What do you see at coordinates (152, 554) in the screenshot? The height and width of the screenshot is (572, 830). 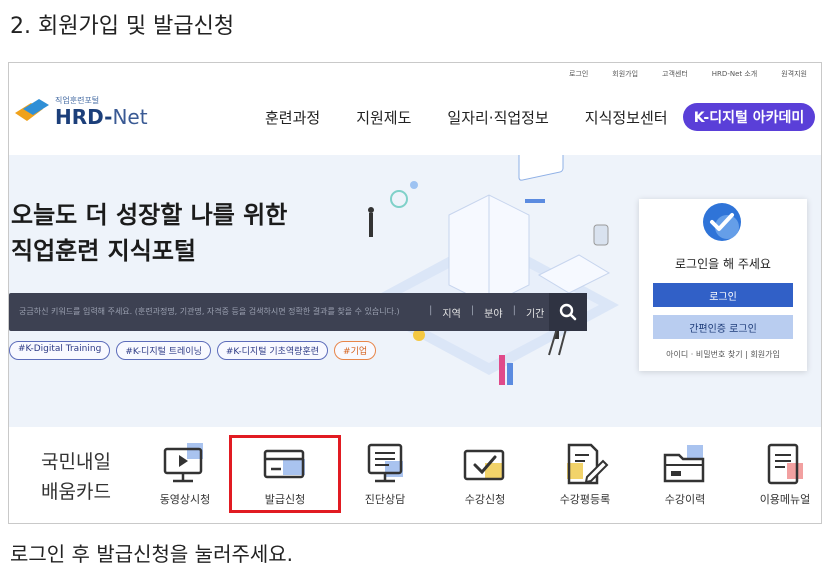 I see `instruction-caption: 로그인 후 발급신청을 눌러주세요.` at bounding box center [152, 554].